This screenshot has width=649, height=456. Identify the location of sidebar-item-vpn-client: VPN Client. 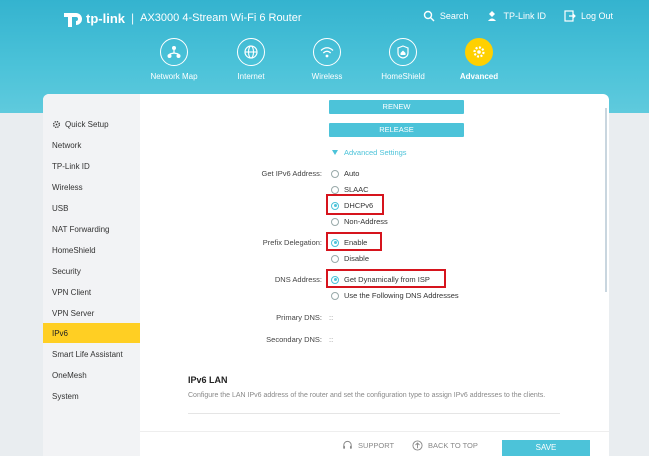
(91, 292).